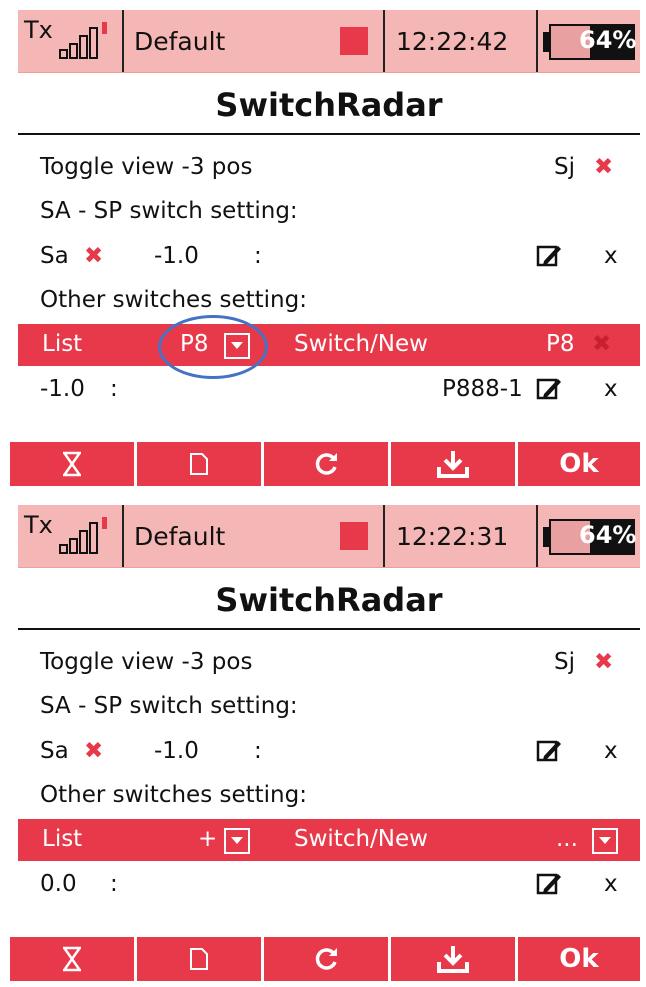  Describe the element at coordinates (329, 886) in the screenshot. I see `value-row: 0.0 : x` at that location.